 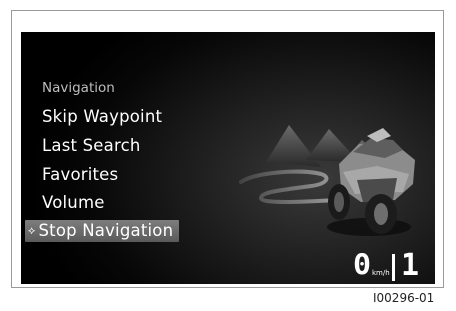 What do you see at coordinates (106, 230) in the screenshot?
I see `menu-item-label: Stop Navigation` at bounding box center [106, 230].